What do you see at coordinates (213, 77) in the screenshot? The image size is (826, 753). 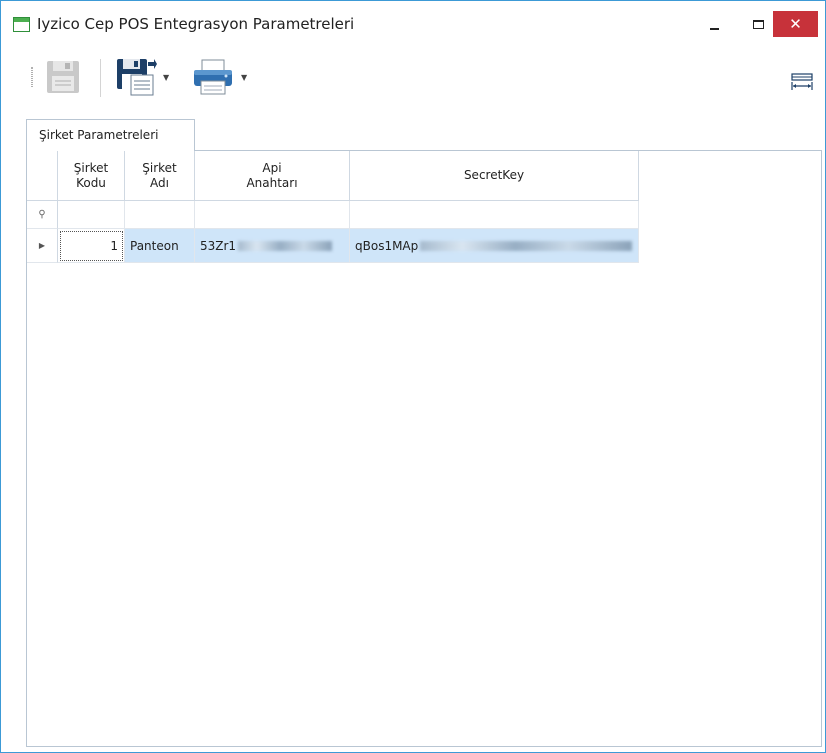 I see `printer-icon` at bounding box center [213, 77].